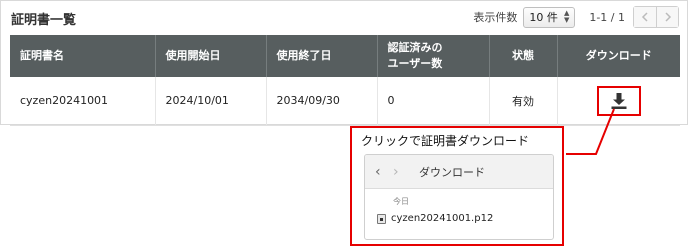  What do you see at coordinates (566, 16) in the screenshot?
I see `select-arrows-icon: ▲ ▼` at bounding box center [566, 16].